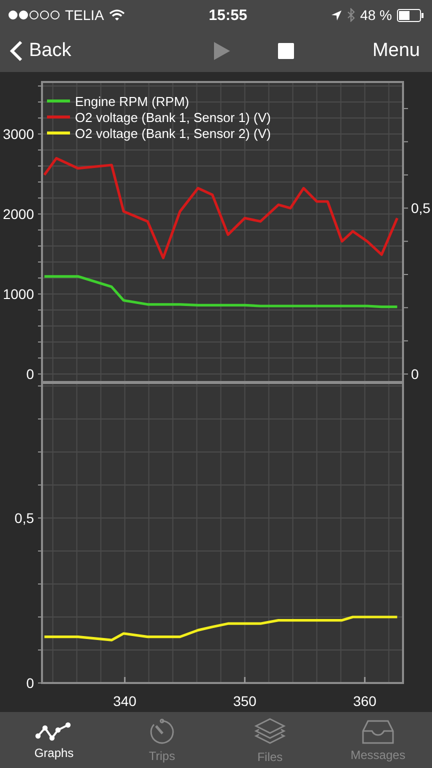 The width and height of the screenshot is (432, 768). I want to click on battery-icon, so click(410, 15).